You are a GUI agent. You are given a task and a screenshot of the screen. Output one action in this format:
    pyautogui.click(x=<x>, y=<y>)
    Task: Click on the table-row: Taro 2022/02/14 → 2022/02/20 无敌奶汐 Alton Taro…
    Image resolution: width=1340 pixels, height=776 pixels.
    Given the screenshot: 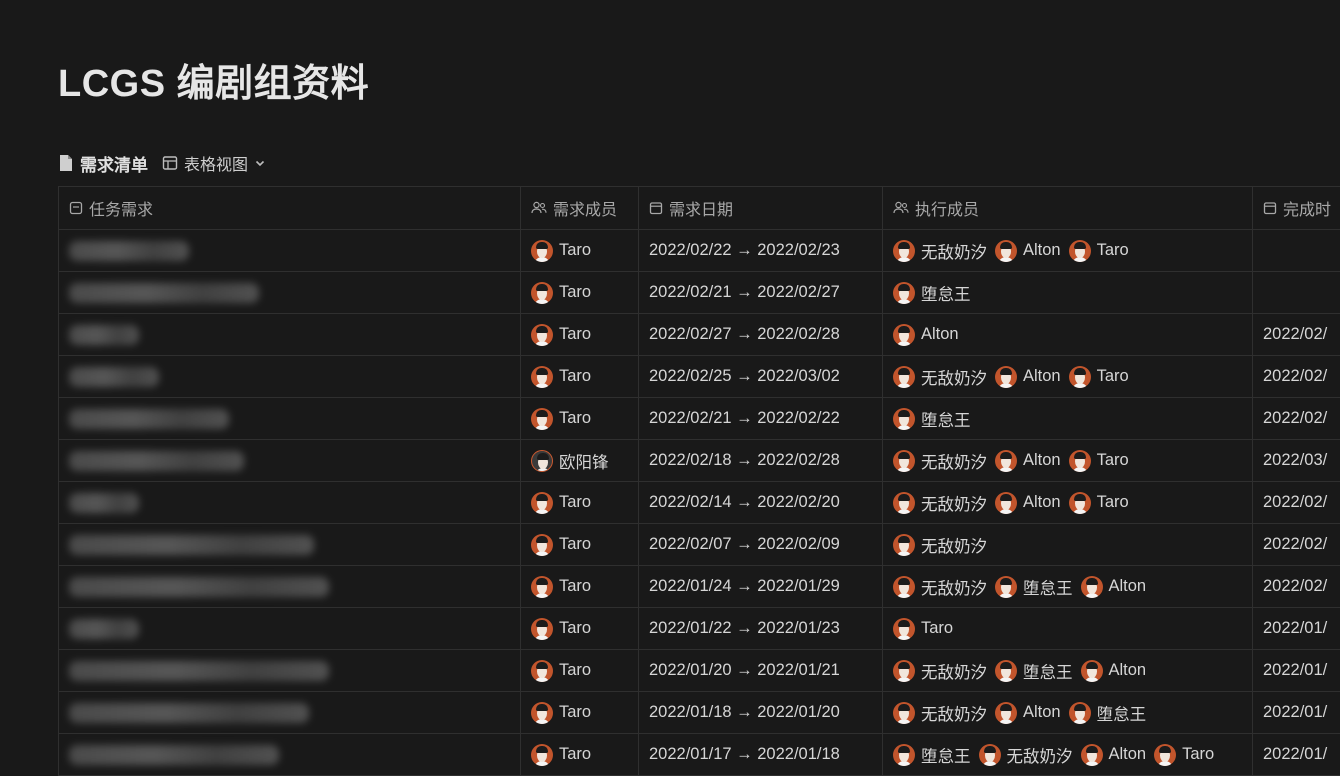 What is the action you would take?
    pyautogui.click(x=699, y=503)
    